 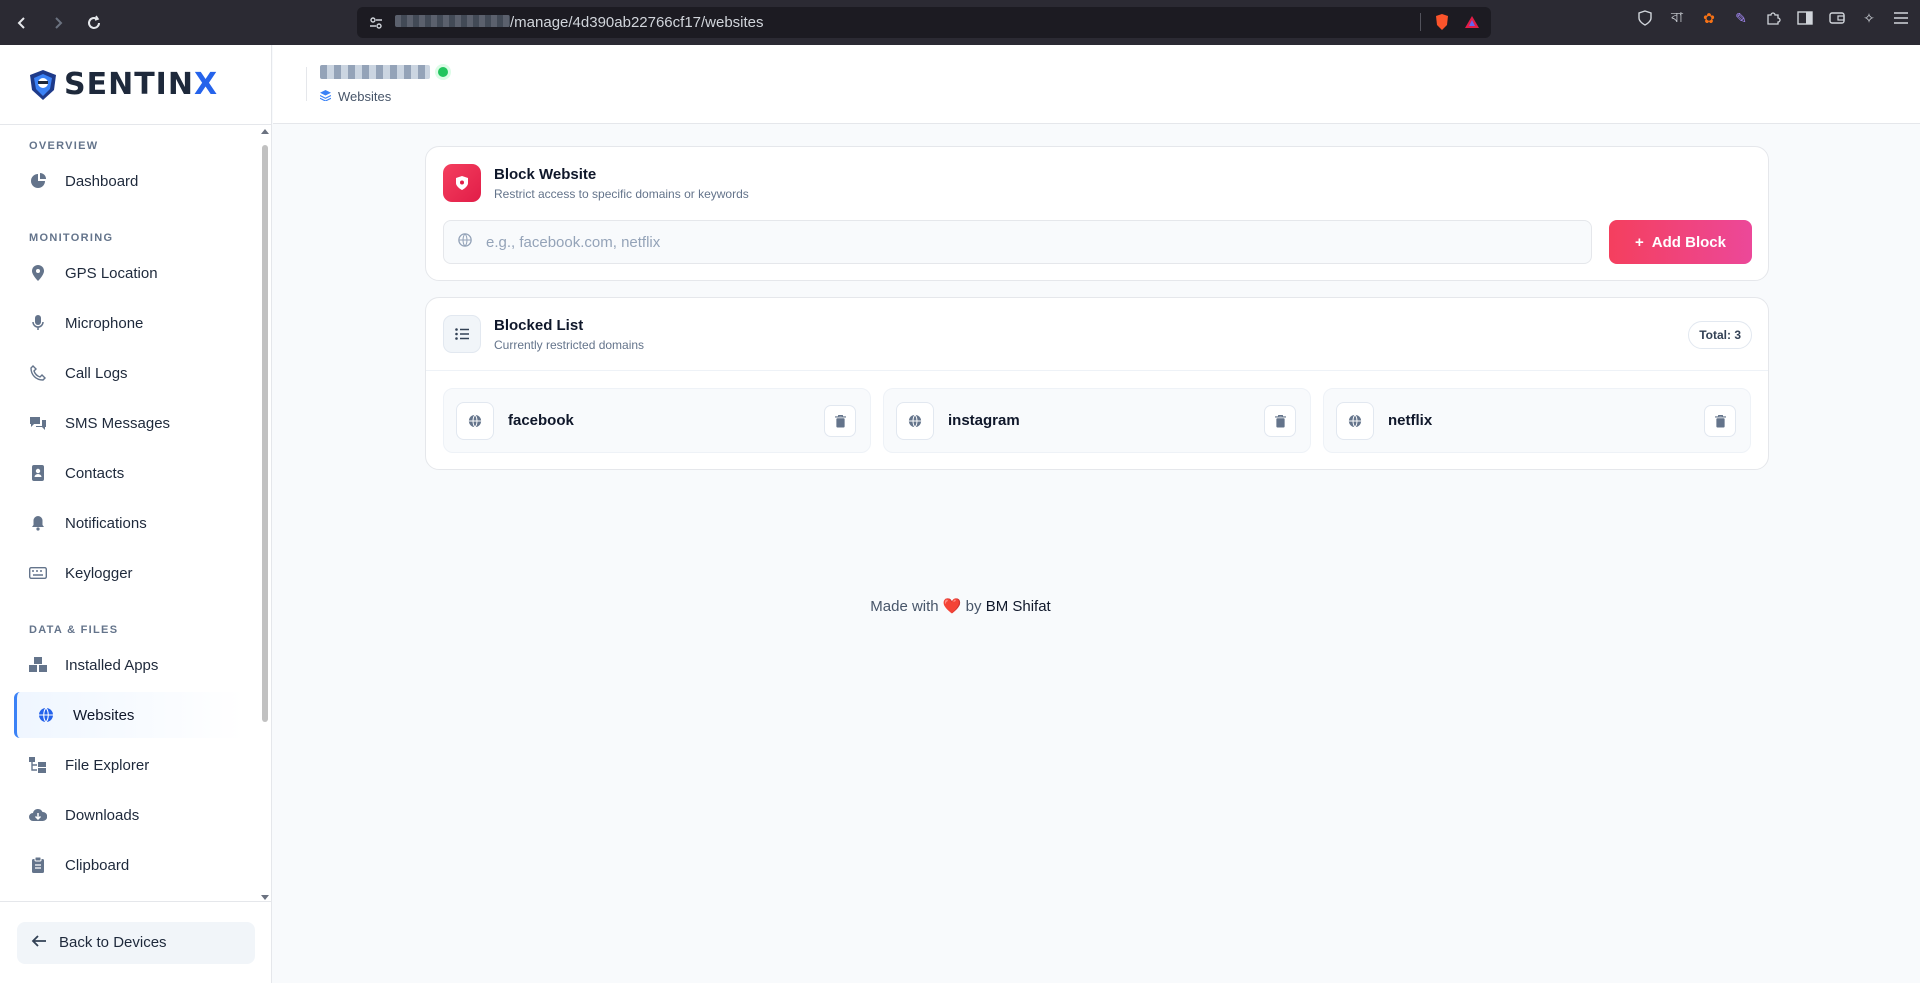 I want to click on wallet-icon, so click(x=1837, y=18).